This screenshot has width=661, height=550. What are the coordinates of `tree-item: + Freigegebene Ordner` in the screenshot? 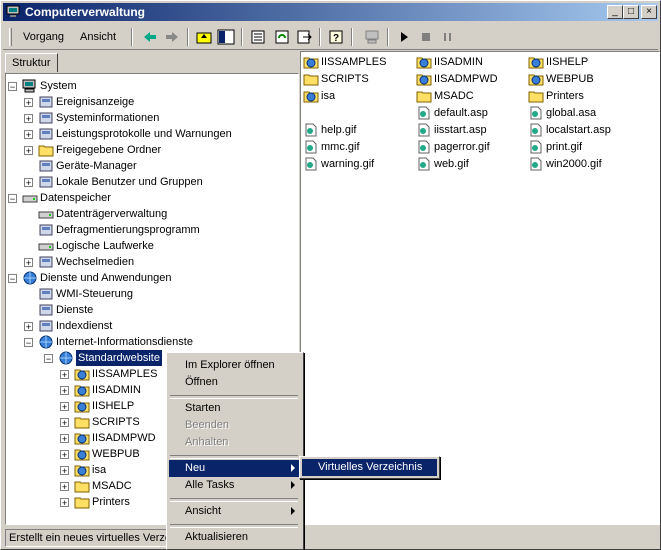 It's located at (146, 150).